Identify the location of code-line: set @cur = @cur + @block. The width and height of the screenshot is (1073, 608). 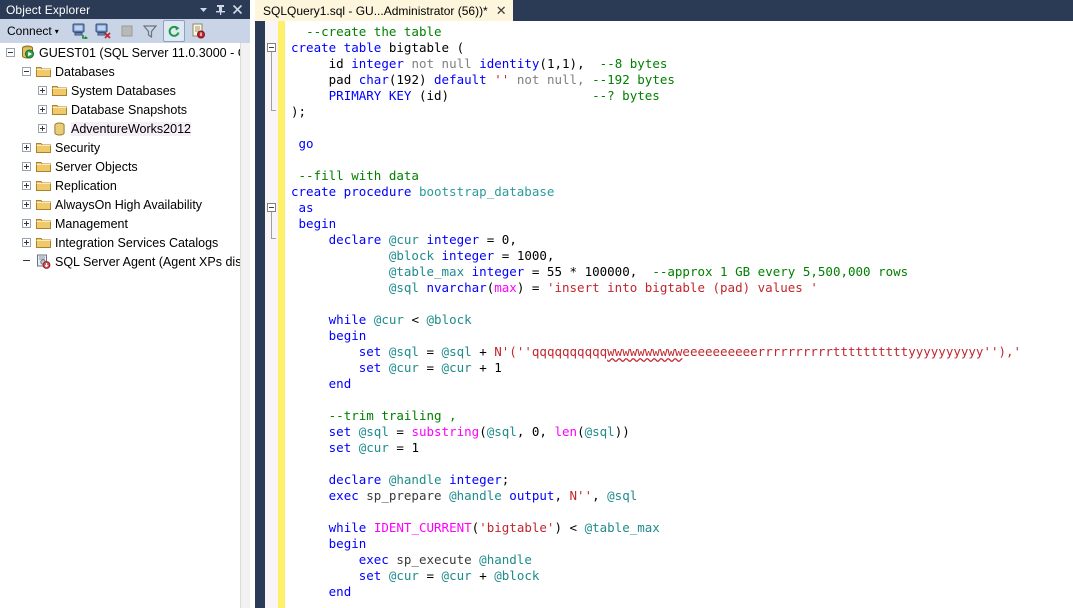
(449, 575).